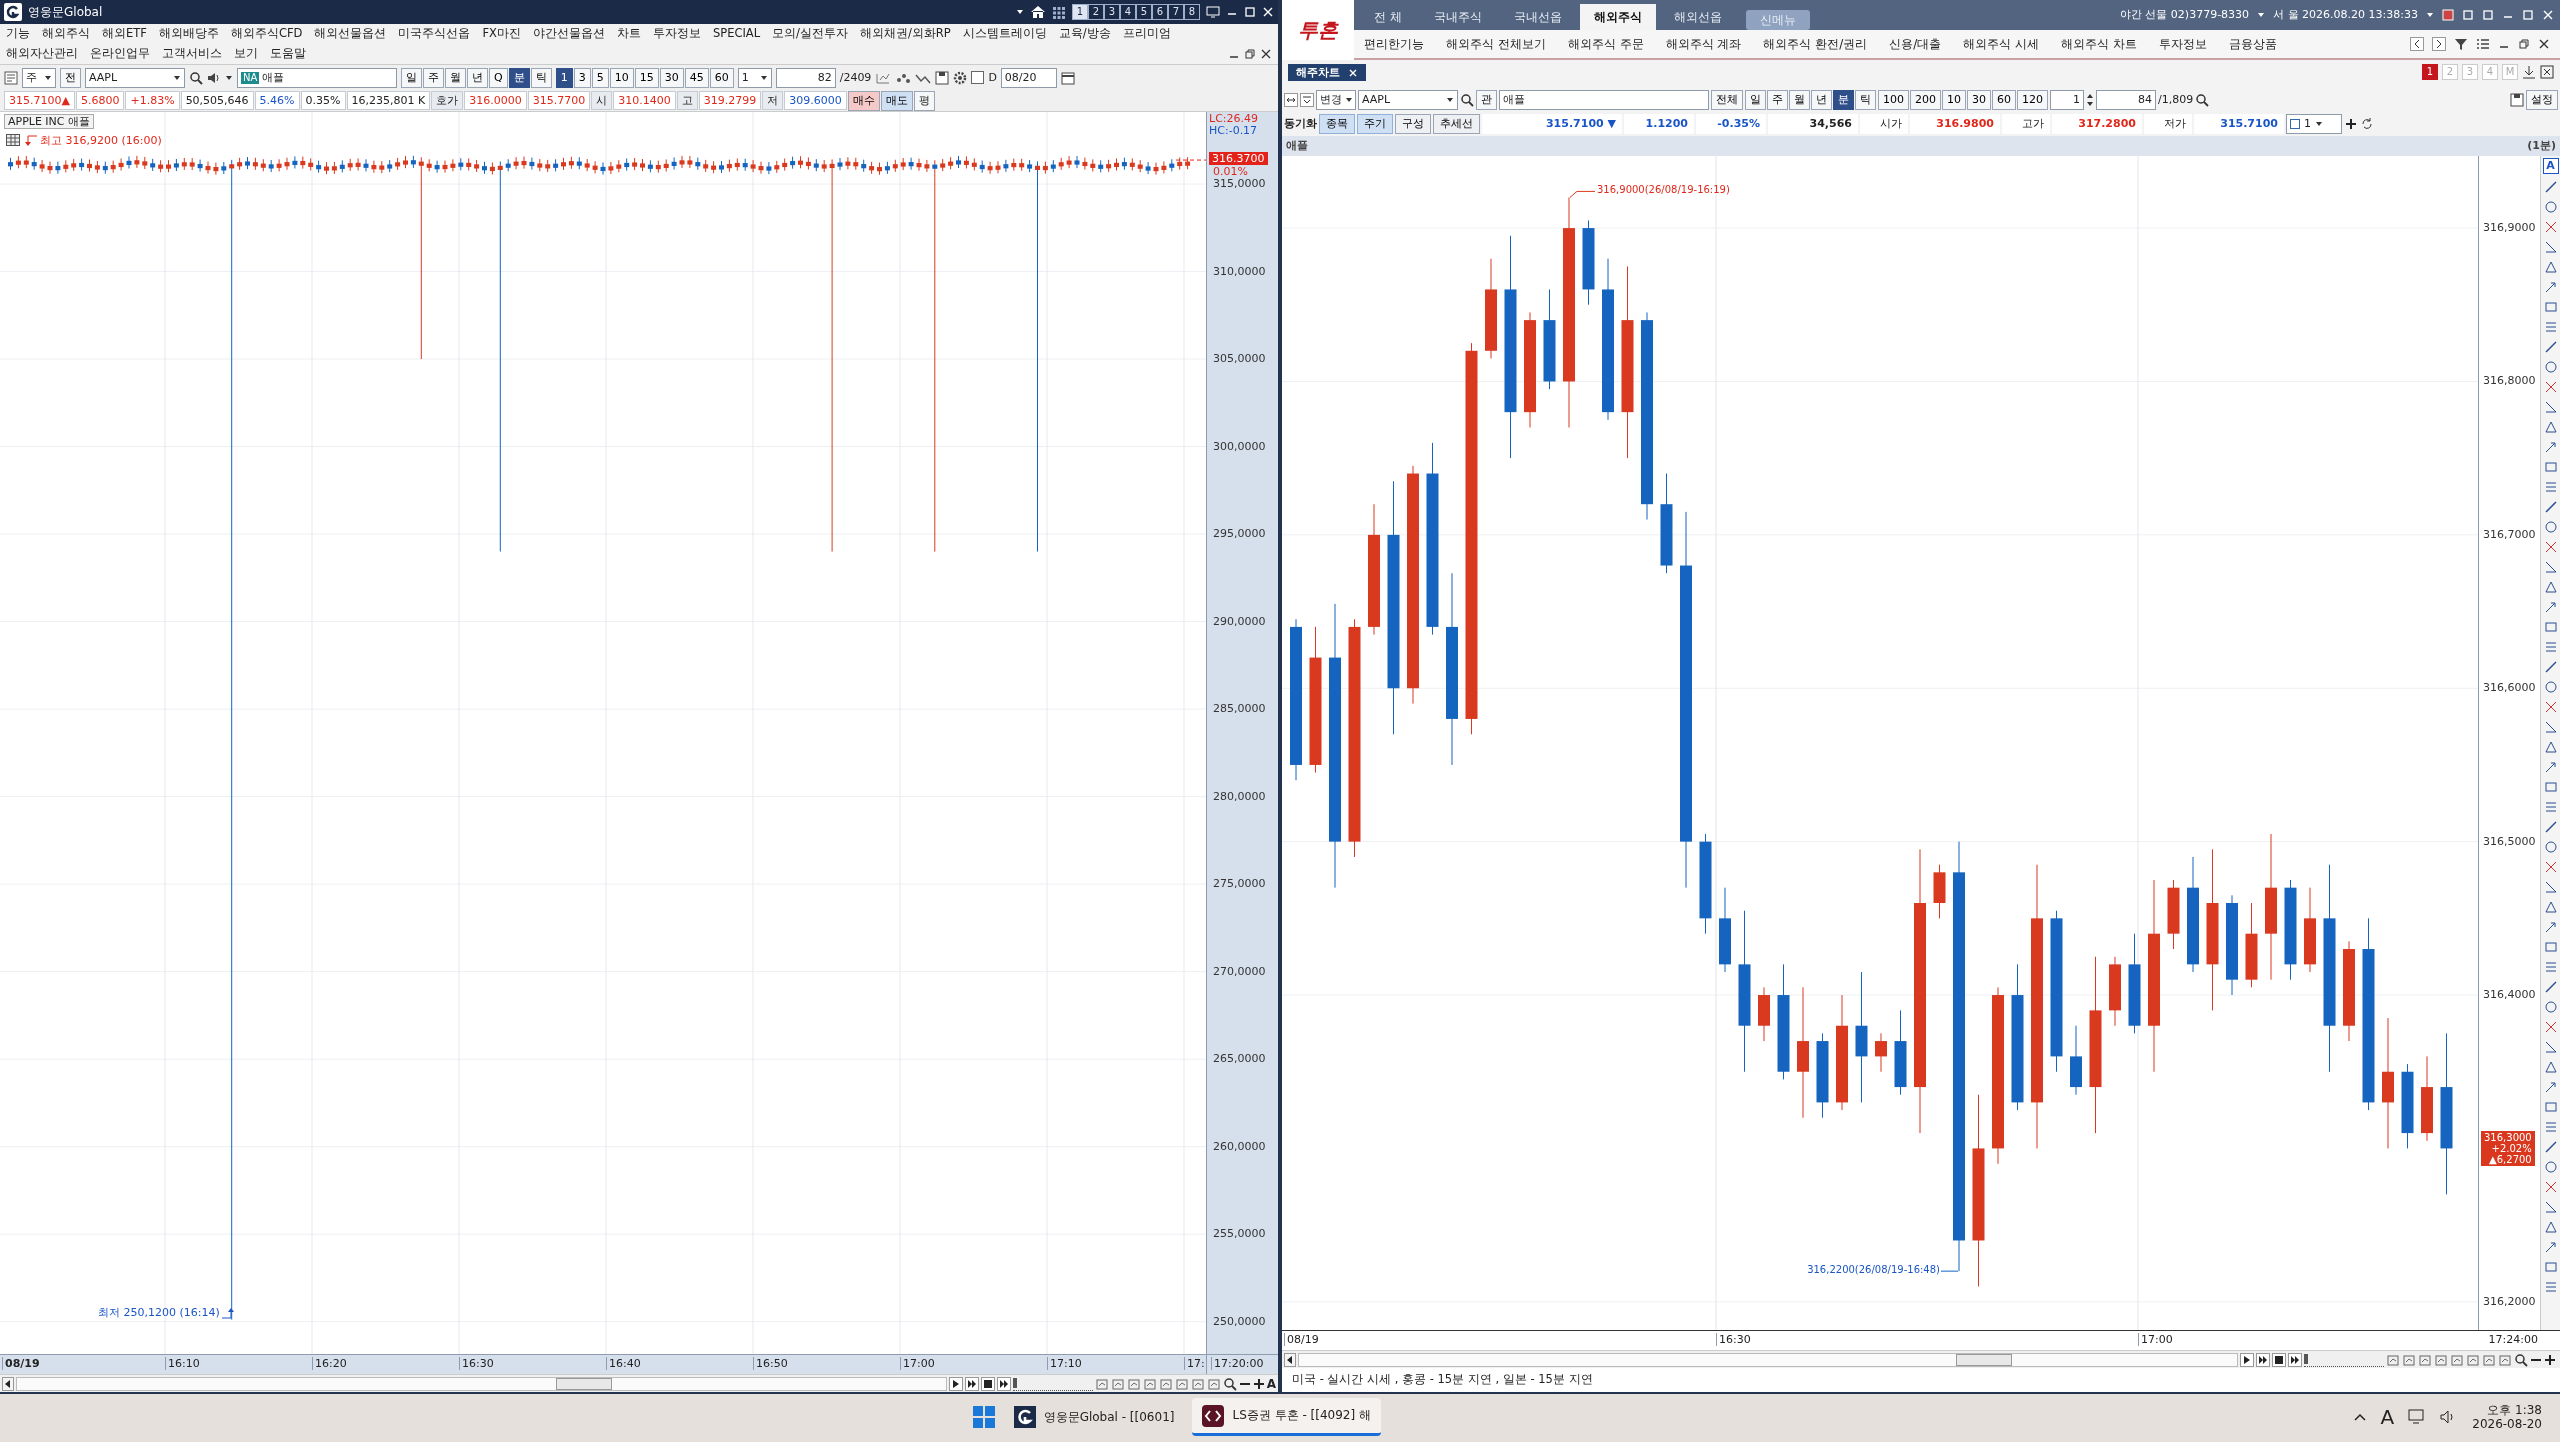  What do you see at coordinates (1059, 12) in the screenshot?
I see `grid-icon` at bounding box center [1059, 12].